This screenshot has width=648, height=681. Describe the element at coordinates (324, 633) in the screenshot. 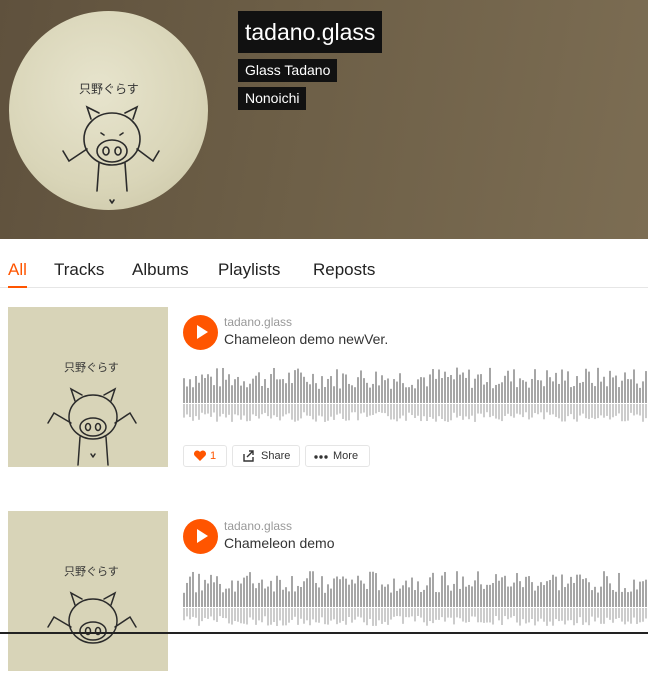

I see `divider` at that location.